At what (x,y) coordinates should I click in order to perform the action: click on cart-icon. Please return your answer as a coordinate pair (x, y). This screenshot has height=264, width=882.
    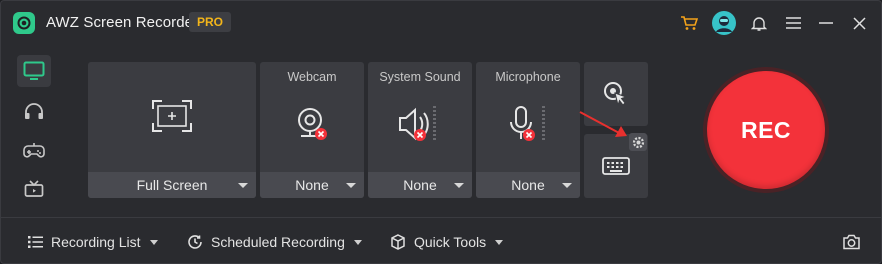
    Looking at the image, I should click on (689, 23).